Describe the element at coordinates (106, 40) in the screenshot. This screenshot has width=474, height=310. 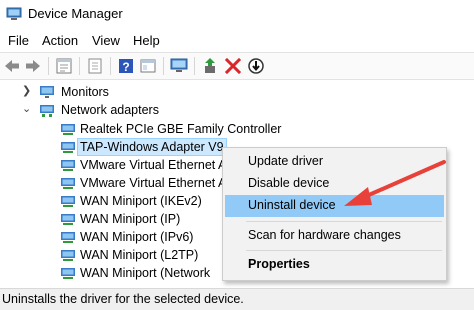
I see `menu-view: View` at that location.